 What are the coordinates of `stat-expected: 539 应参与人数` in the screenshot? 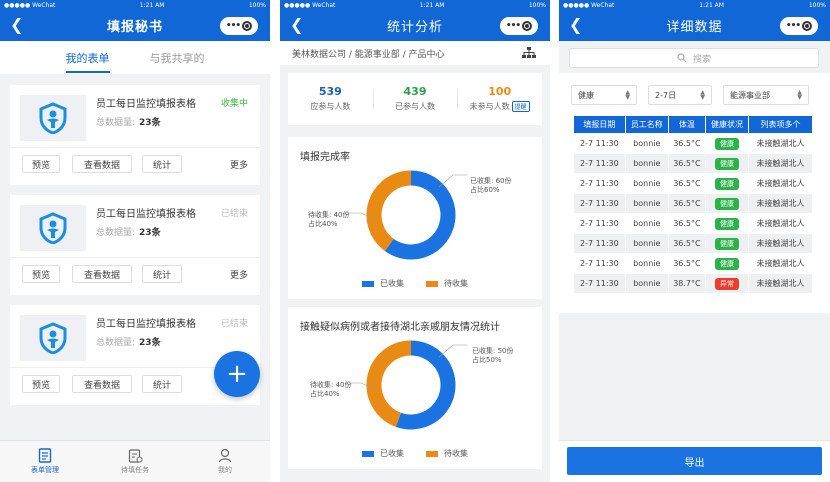 It's located at (330, 99).